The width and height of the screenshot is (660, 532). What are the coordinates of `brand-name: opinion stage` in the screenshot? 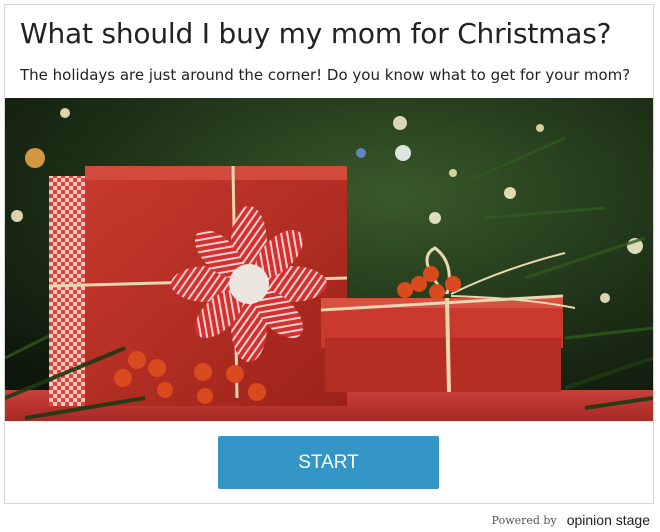 It's located at (608, 520).